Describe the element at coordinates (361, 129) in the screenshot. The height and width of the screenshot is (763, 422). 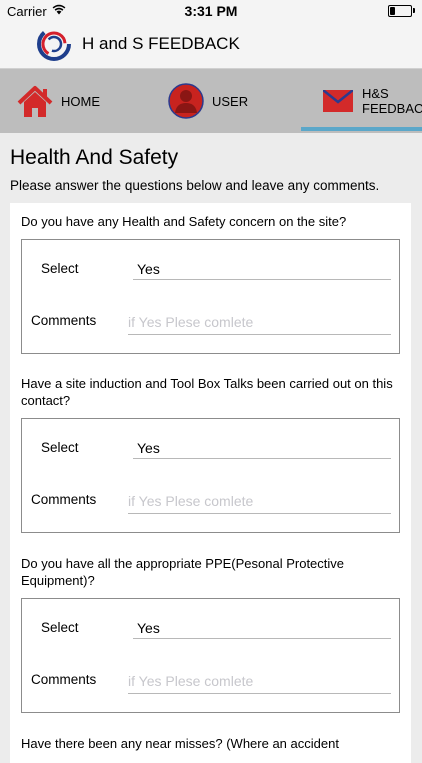
I see `selected-tab-indicator` at that location.